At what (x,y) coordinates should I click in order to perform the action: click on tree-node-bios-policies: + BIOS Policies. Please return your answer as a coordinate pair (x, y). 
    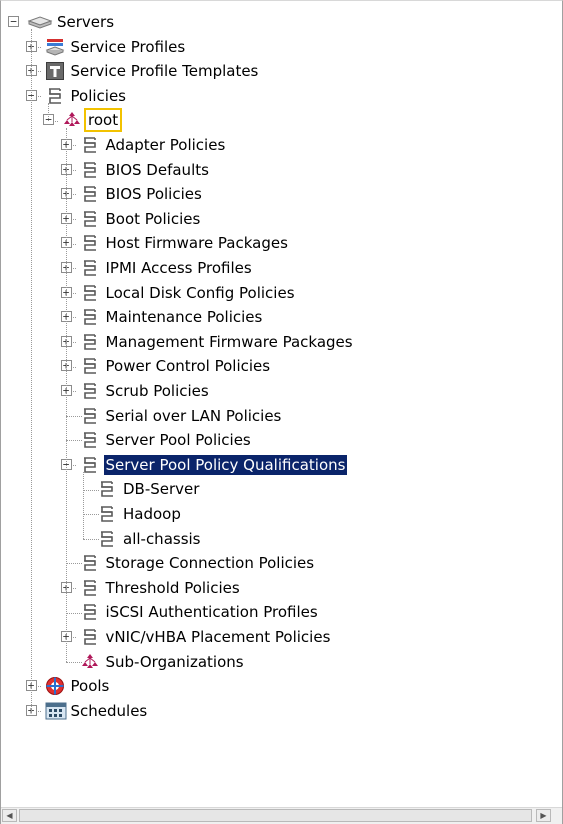
    Looking at the image, I should click on (281, 194).